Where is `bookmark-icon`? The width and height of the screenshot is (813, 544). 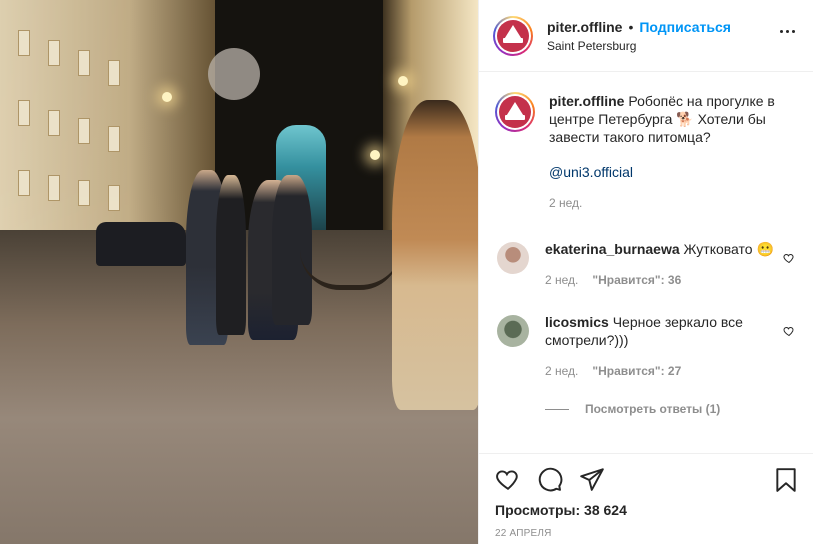
bookmark-icon is located at coordinates (786, 480).